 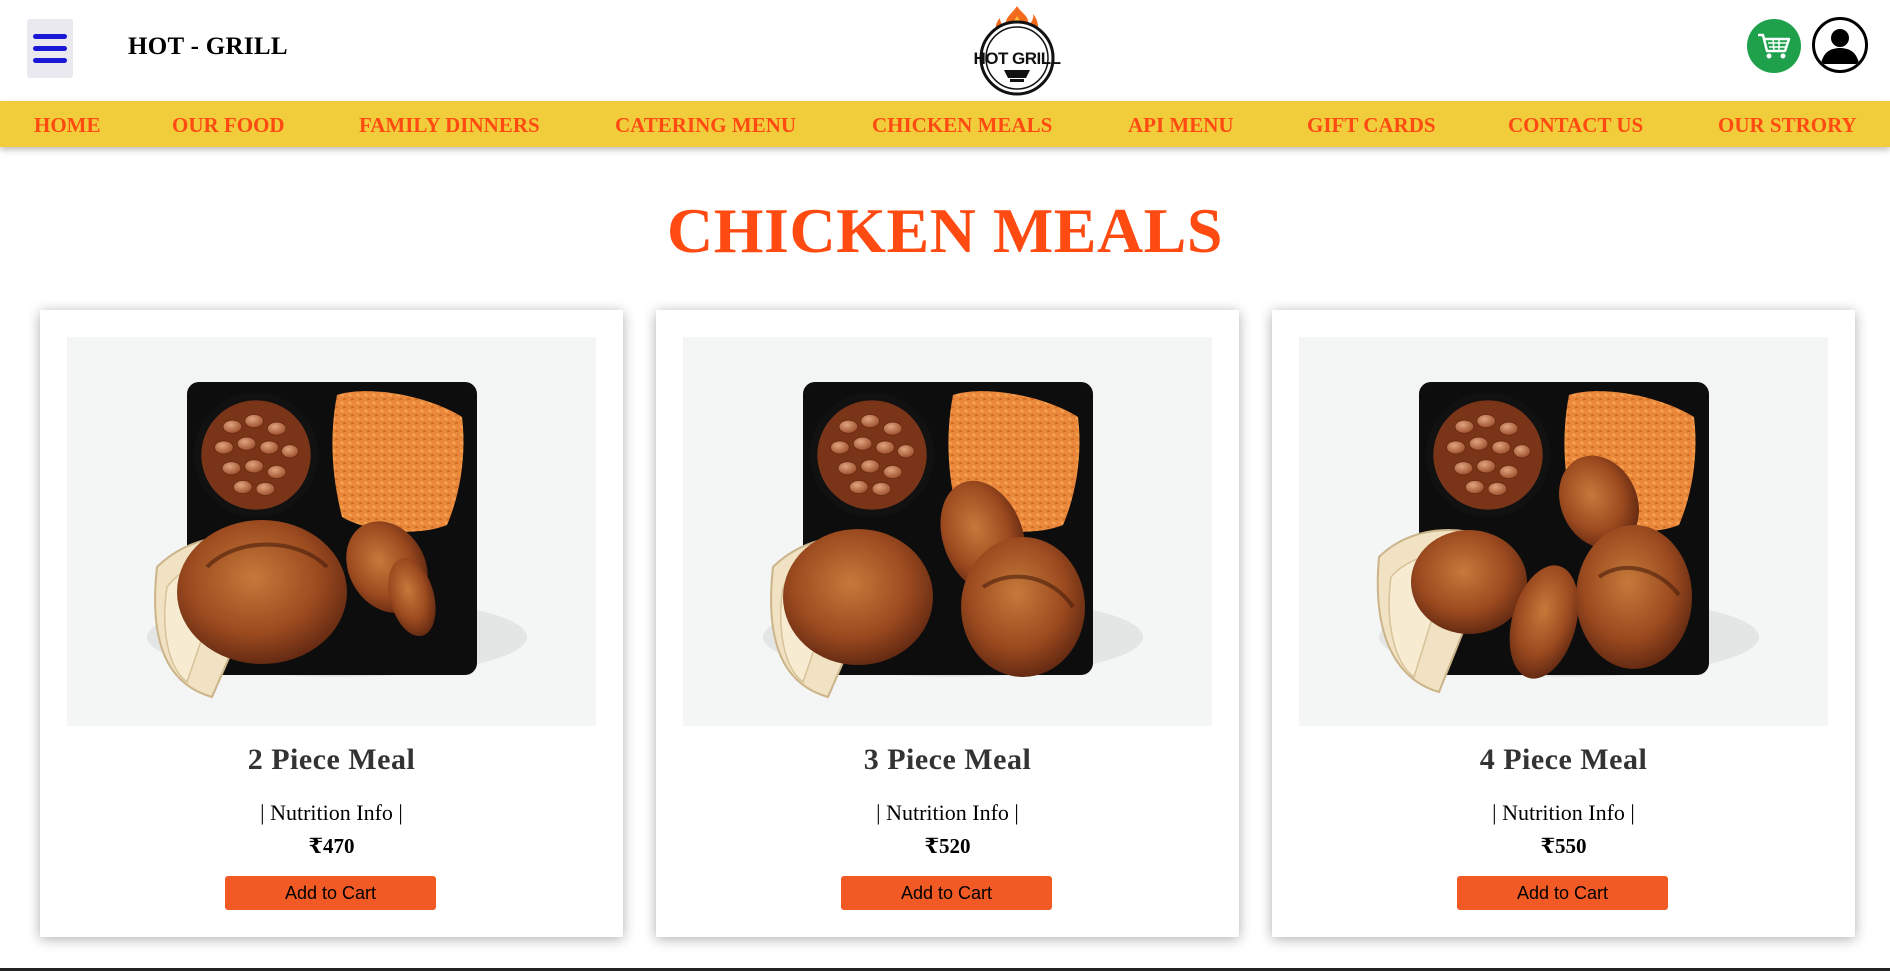 I want to click on hamburger-menu-icon, so click(x=50, y=48).